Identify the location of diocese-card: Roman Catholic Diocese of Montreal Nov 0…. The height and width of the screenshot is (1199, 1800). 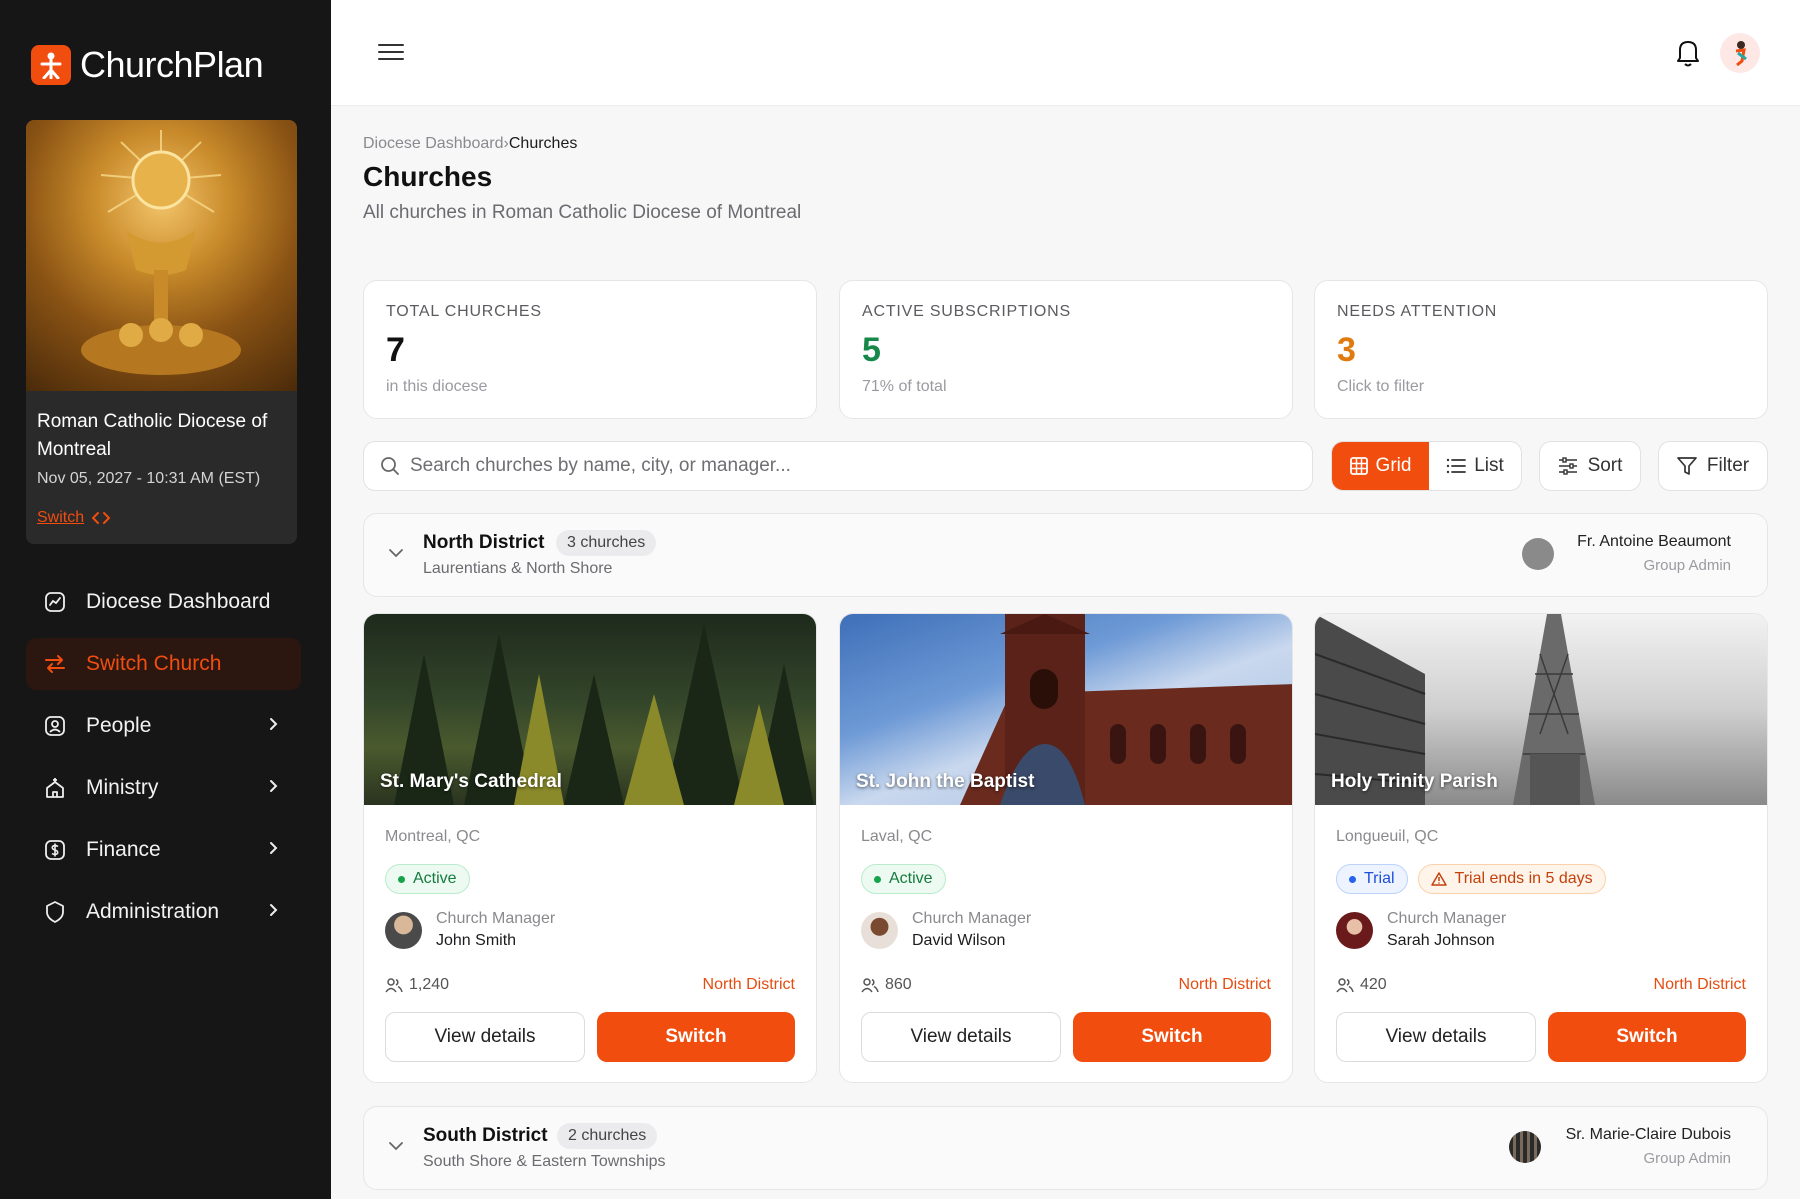
(161, 332).